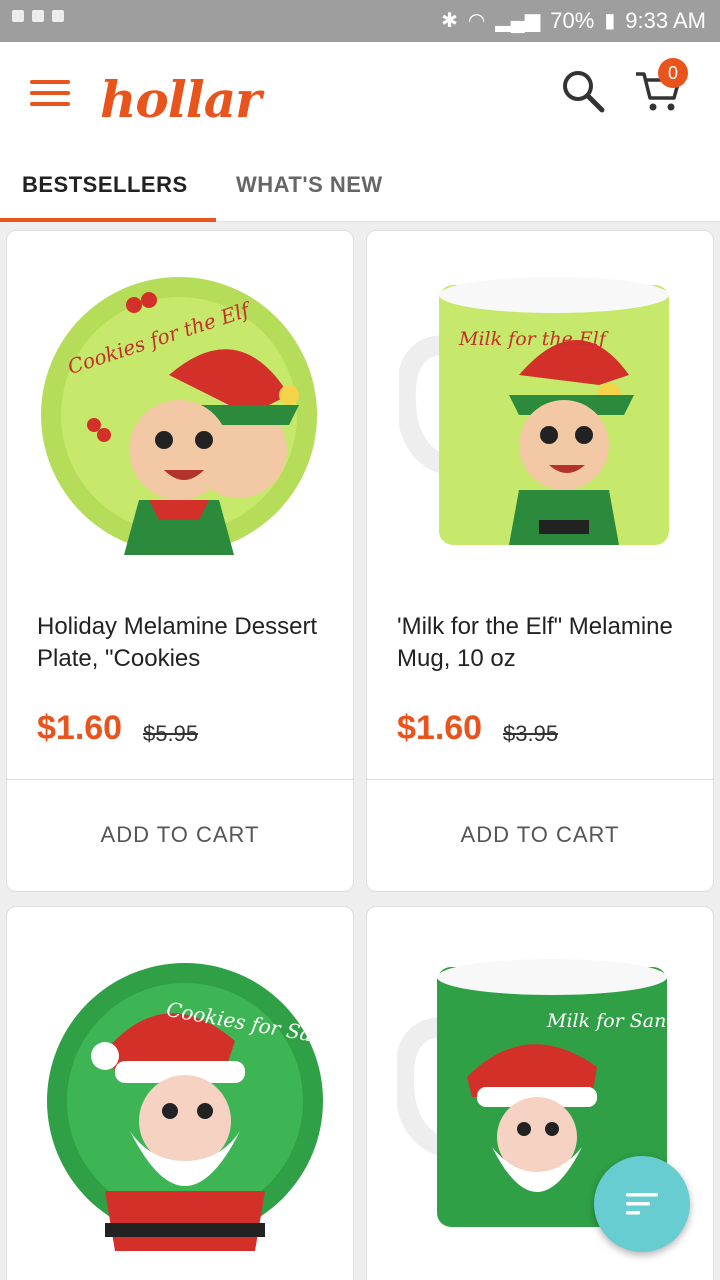  I want to click on image-caption: Milk for the Elf, so click(533, 339).